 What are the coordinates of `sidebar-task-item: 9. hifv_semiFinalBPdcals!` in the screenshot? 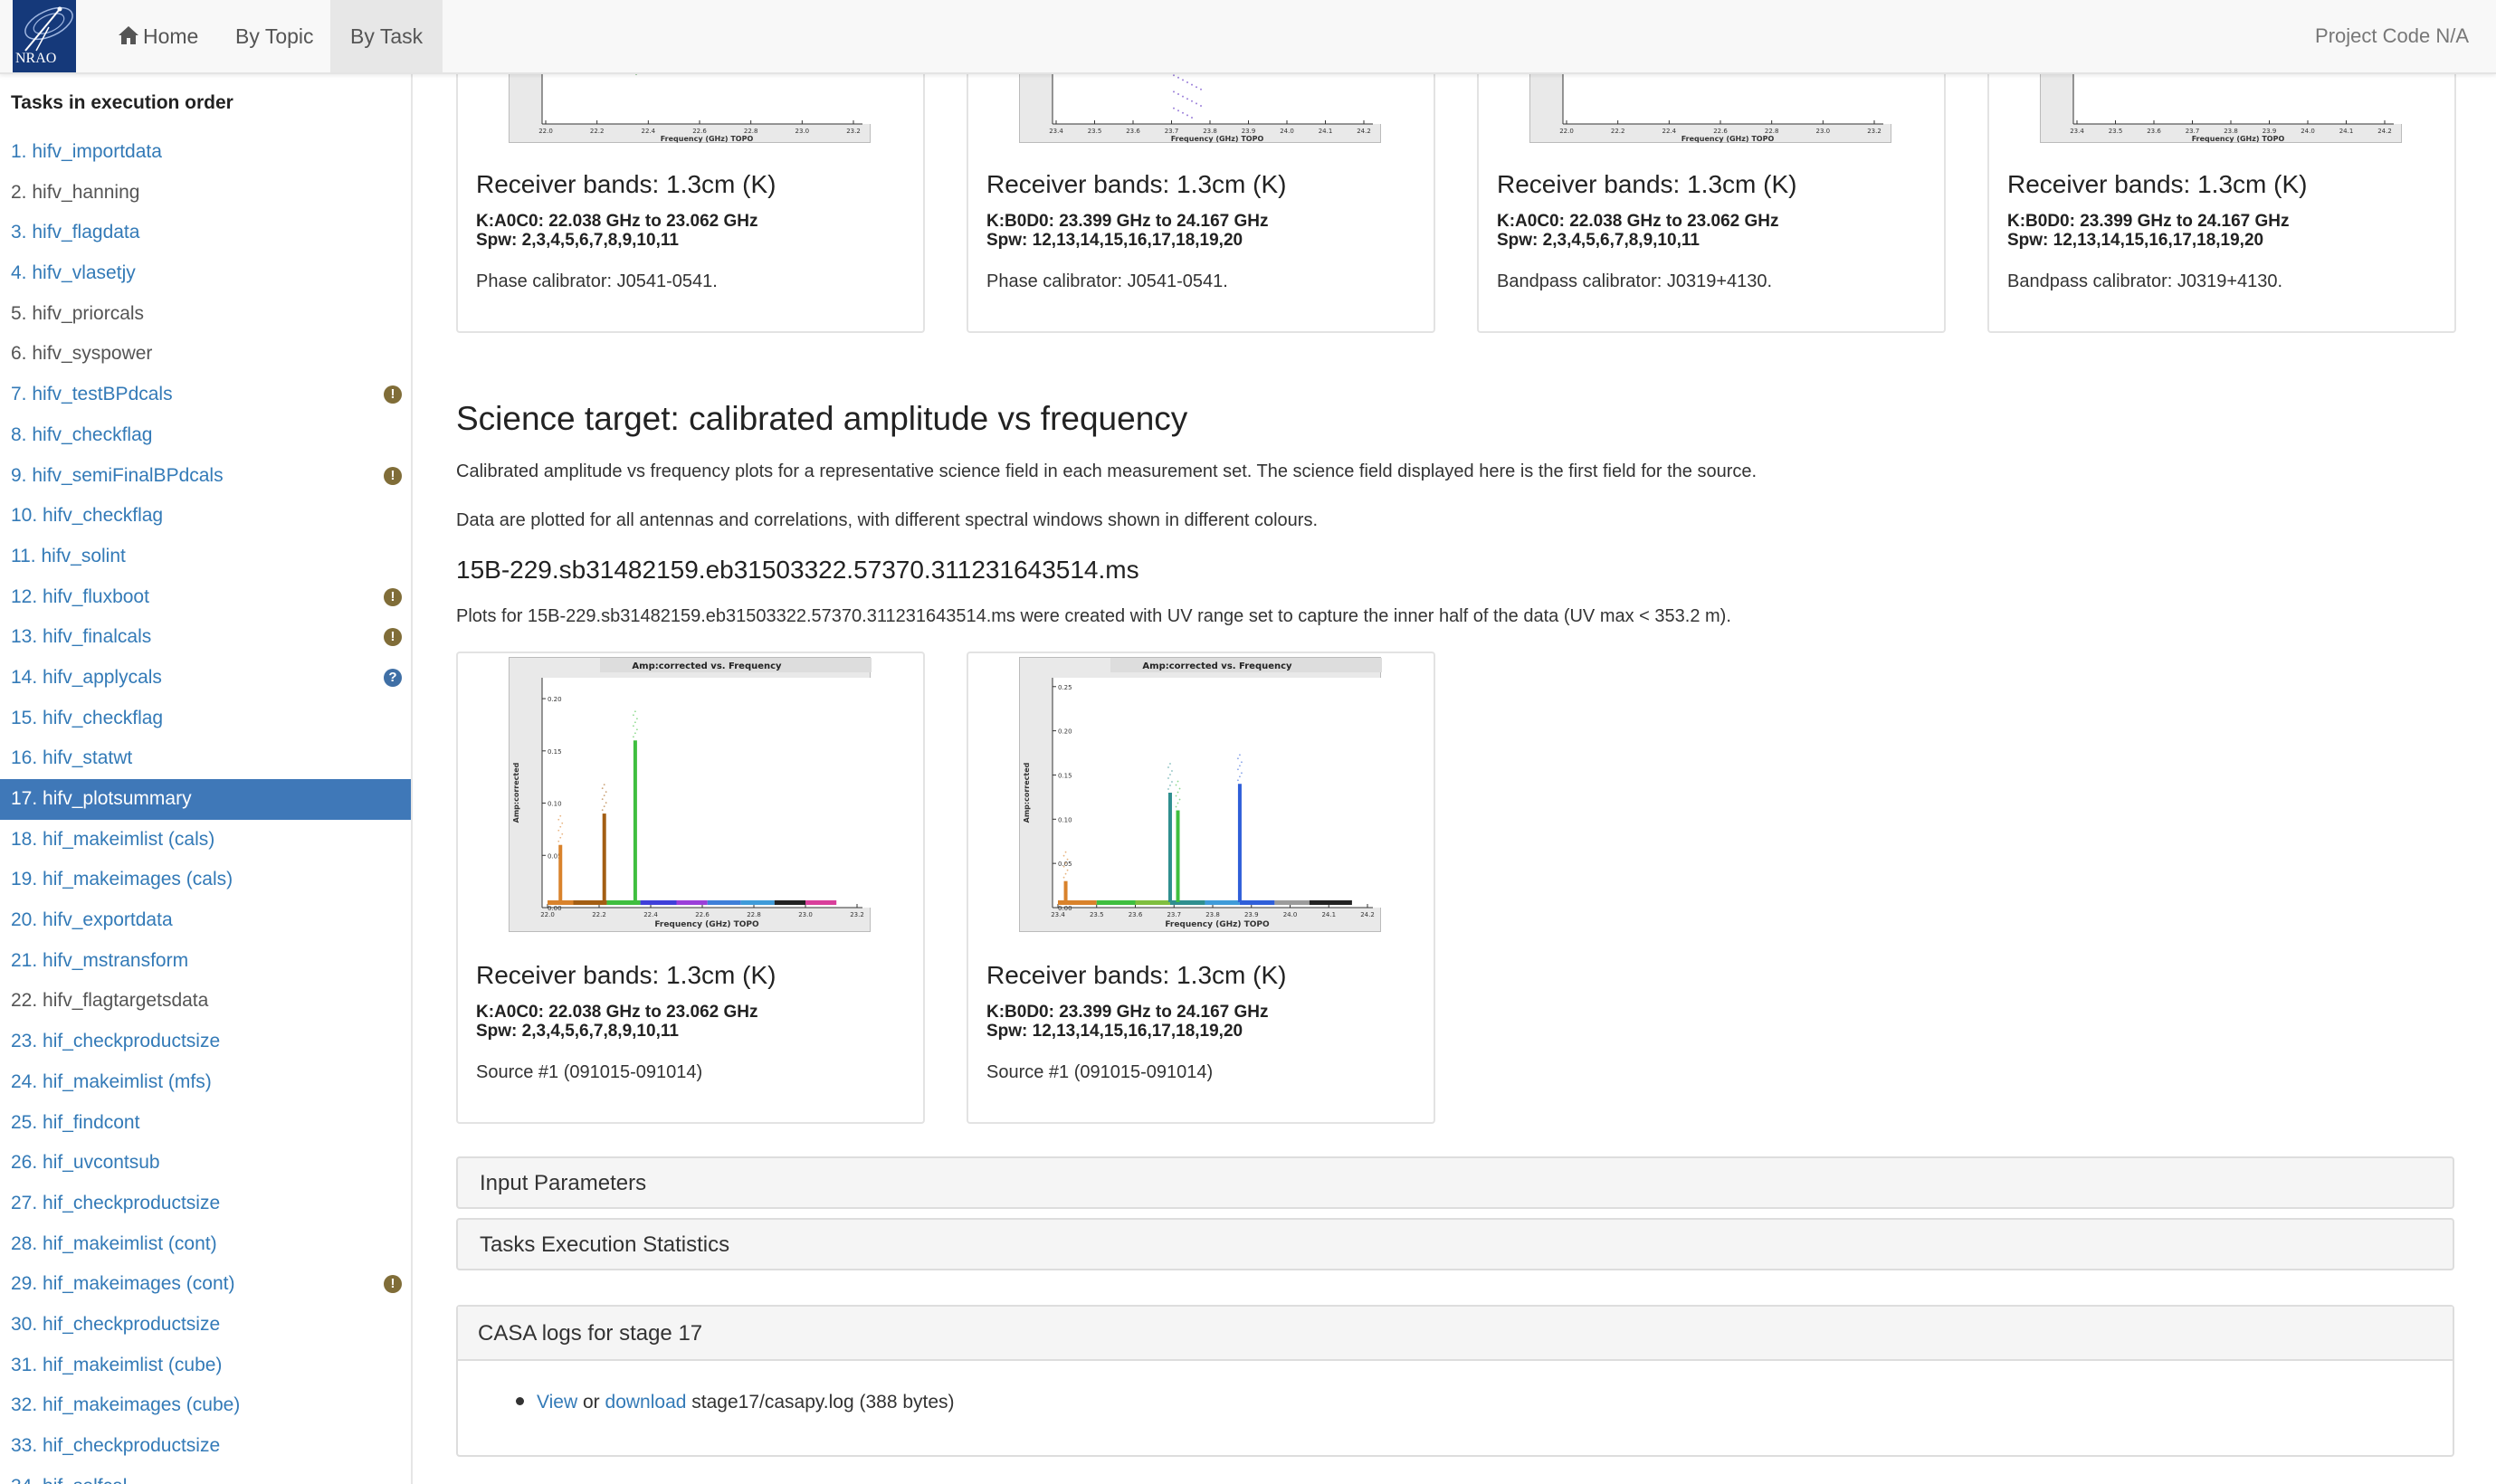 It's located at (205, 476).